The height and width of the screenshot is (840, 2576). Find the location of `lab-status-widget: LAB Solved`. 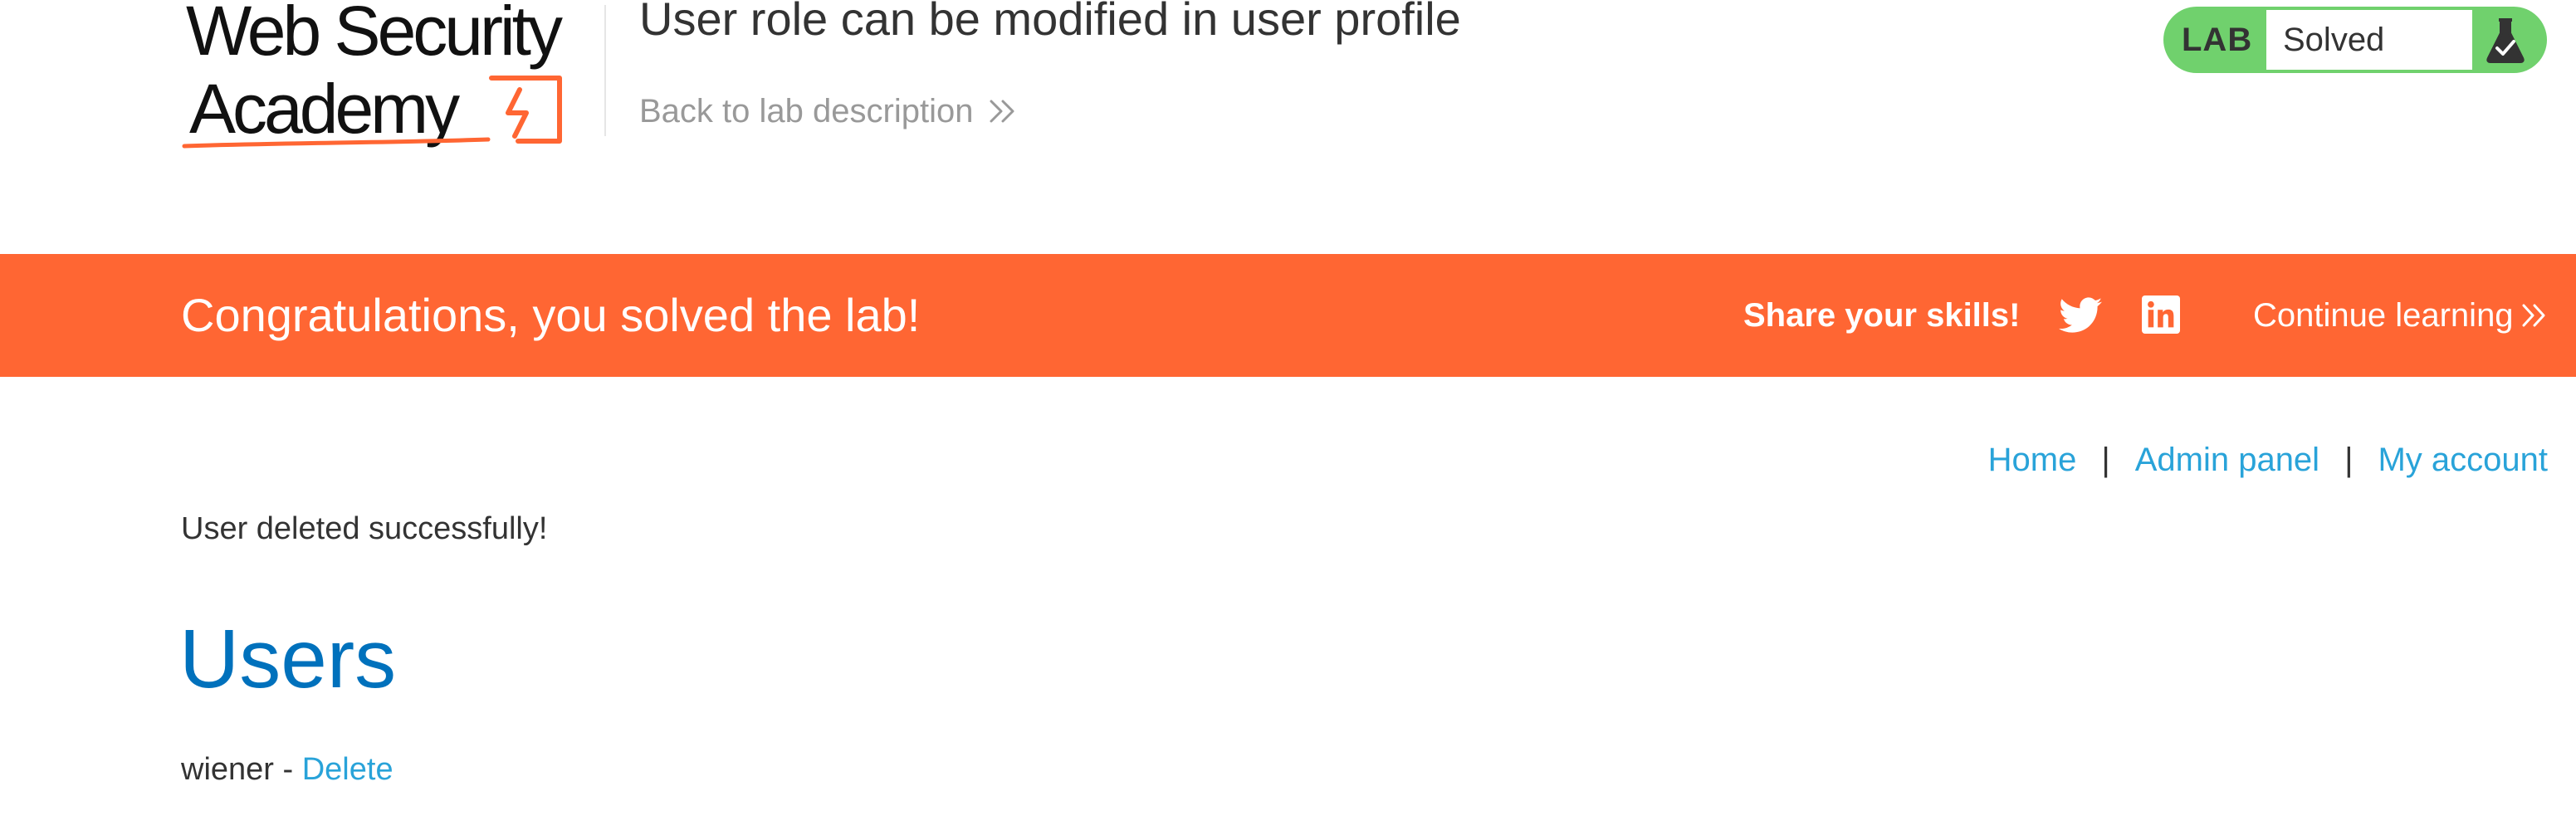

lab-status-widget: LAB Solved is located at coordinates (2355, 40).